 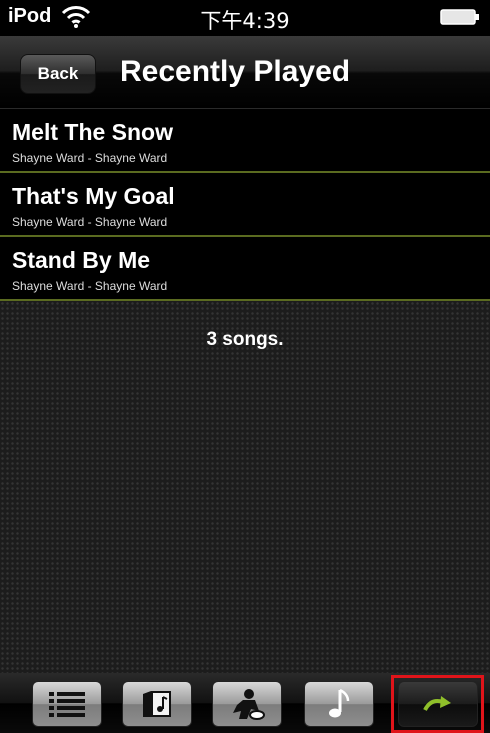 I want to click on tab-albums, so click(x=157, y=704).